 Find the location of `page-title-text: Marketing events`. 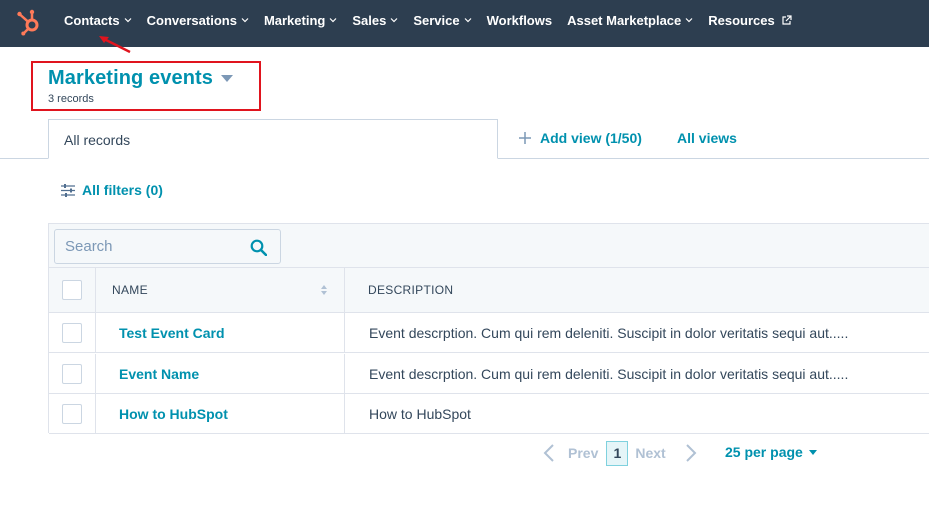

page-title-text: Marketing events is located at coordinates (130, 78).